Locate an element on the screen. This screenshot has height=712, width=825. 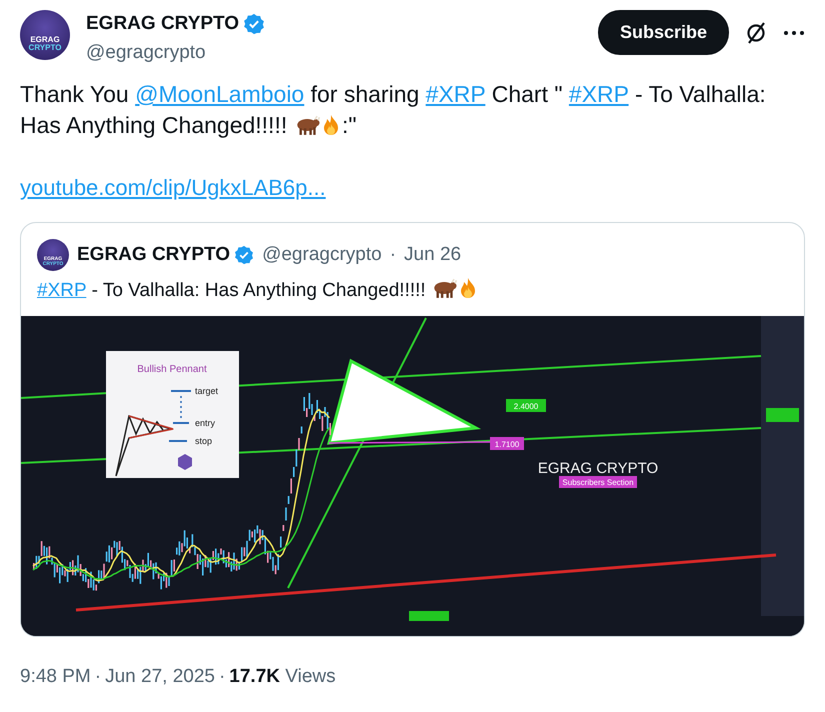
post-time: 9:48 PM is located at coordinates (55, 676).